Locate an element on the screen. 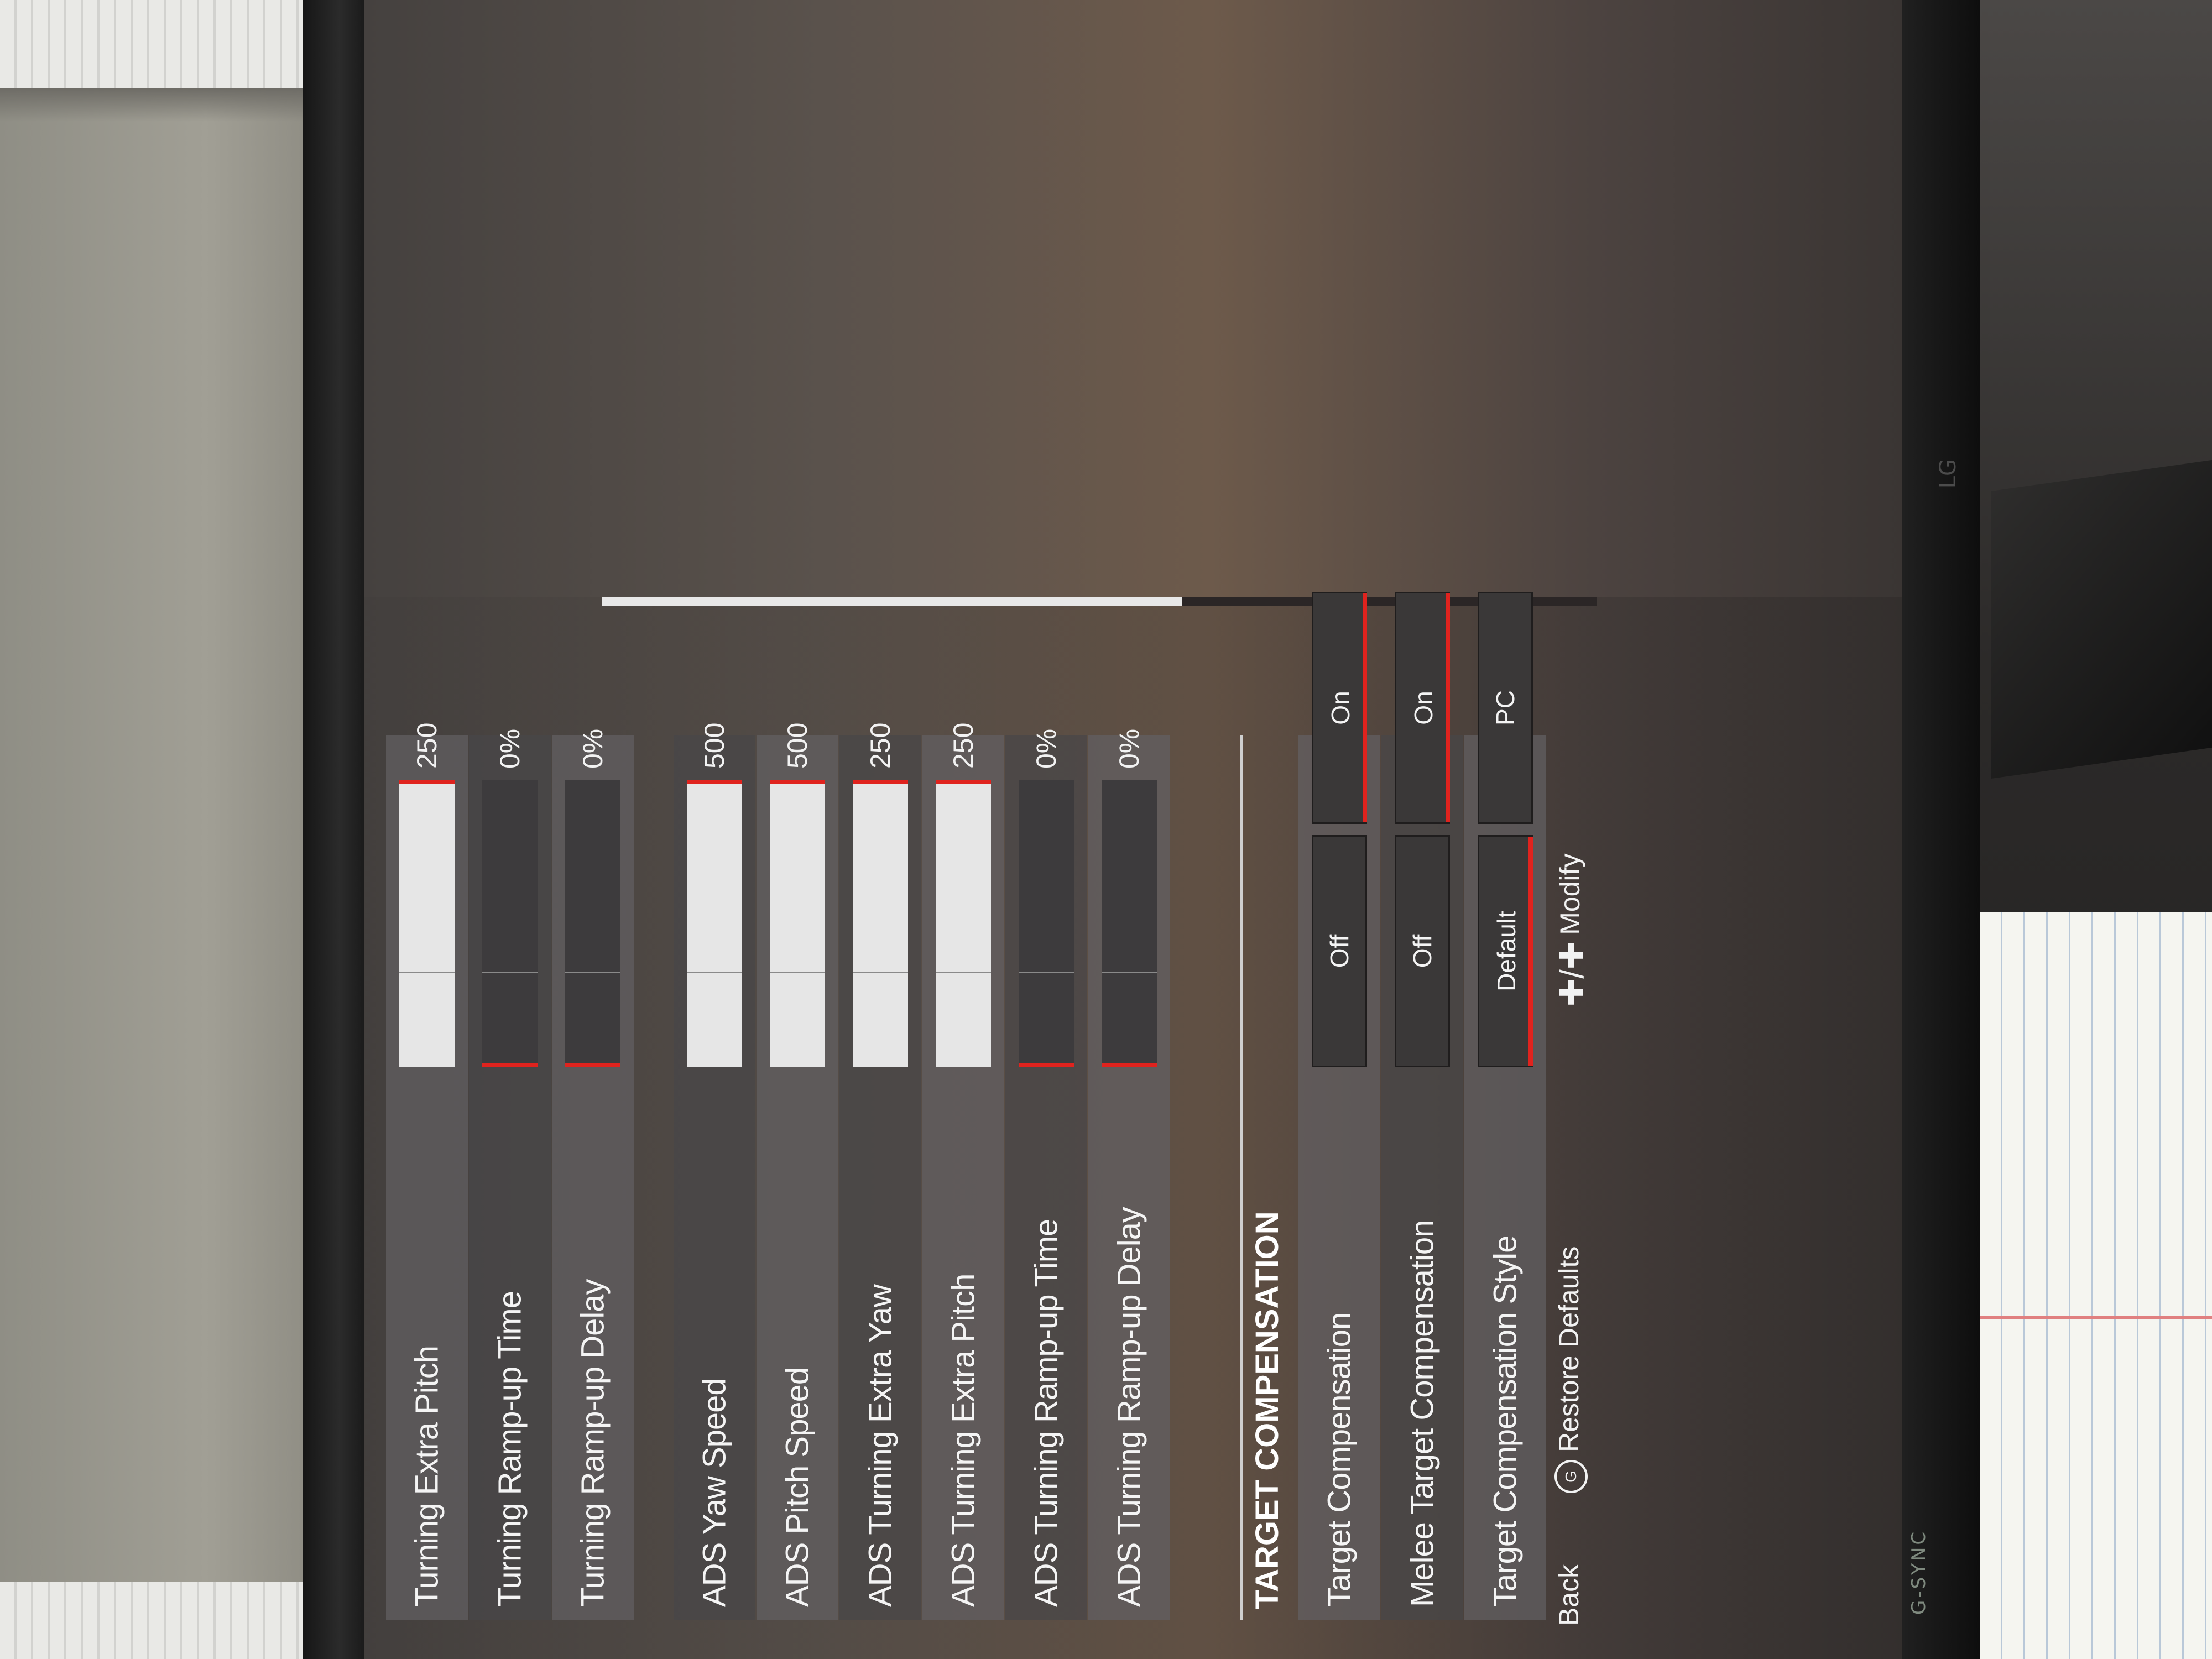  monitor-stand is located at coordinates (2102, 619).